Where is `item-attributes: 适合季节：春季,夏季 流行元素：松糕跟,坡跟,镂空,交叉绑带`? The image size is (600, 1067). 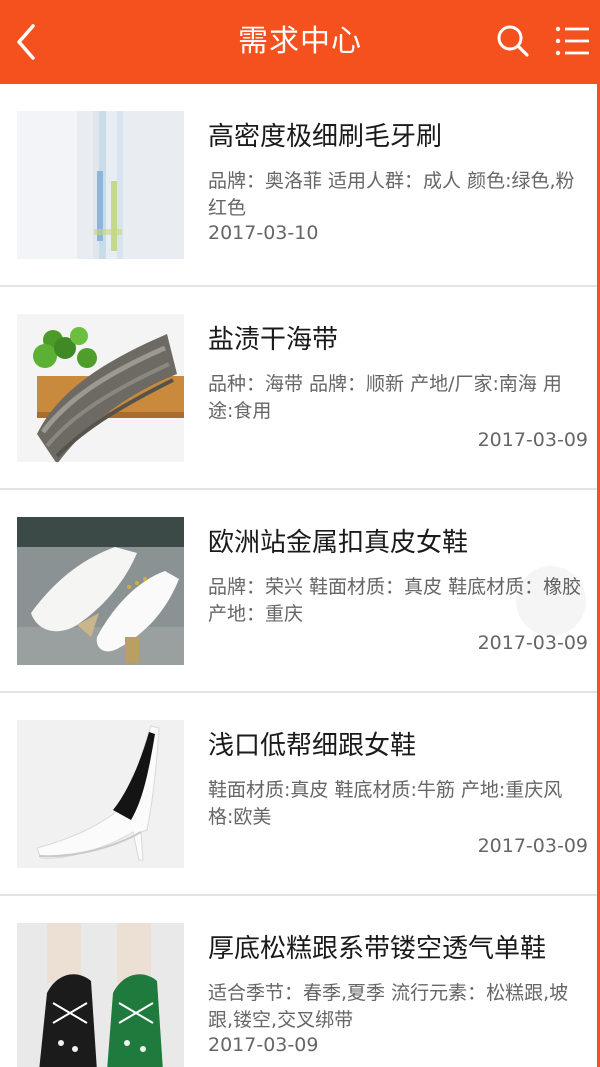 item-attributes: 适合季节：春季,夏季 流行元素：松糕跟,坡跟,镂空,交叉绑带 is located at coordinates (388, 1006).